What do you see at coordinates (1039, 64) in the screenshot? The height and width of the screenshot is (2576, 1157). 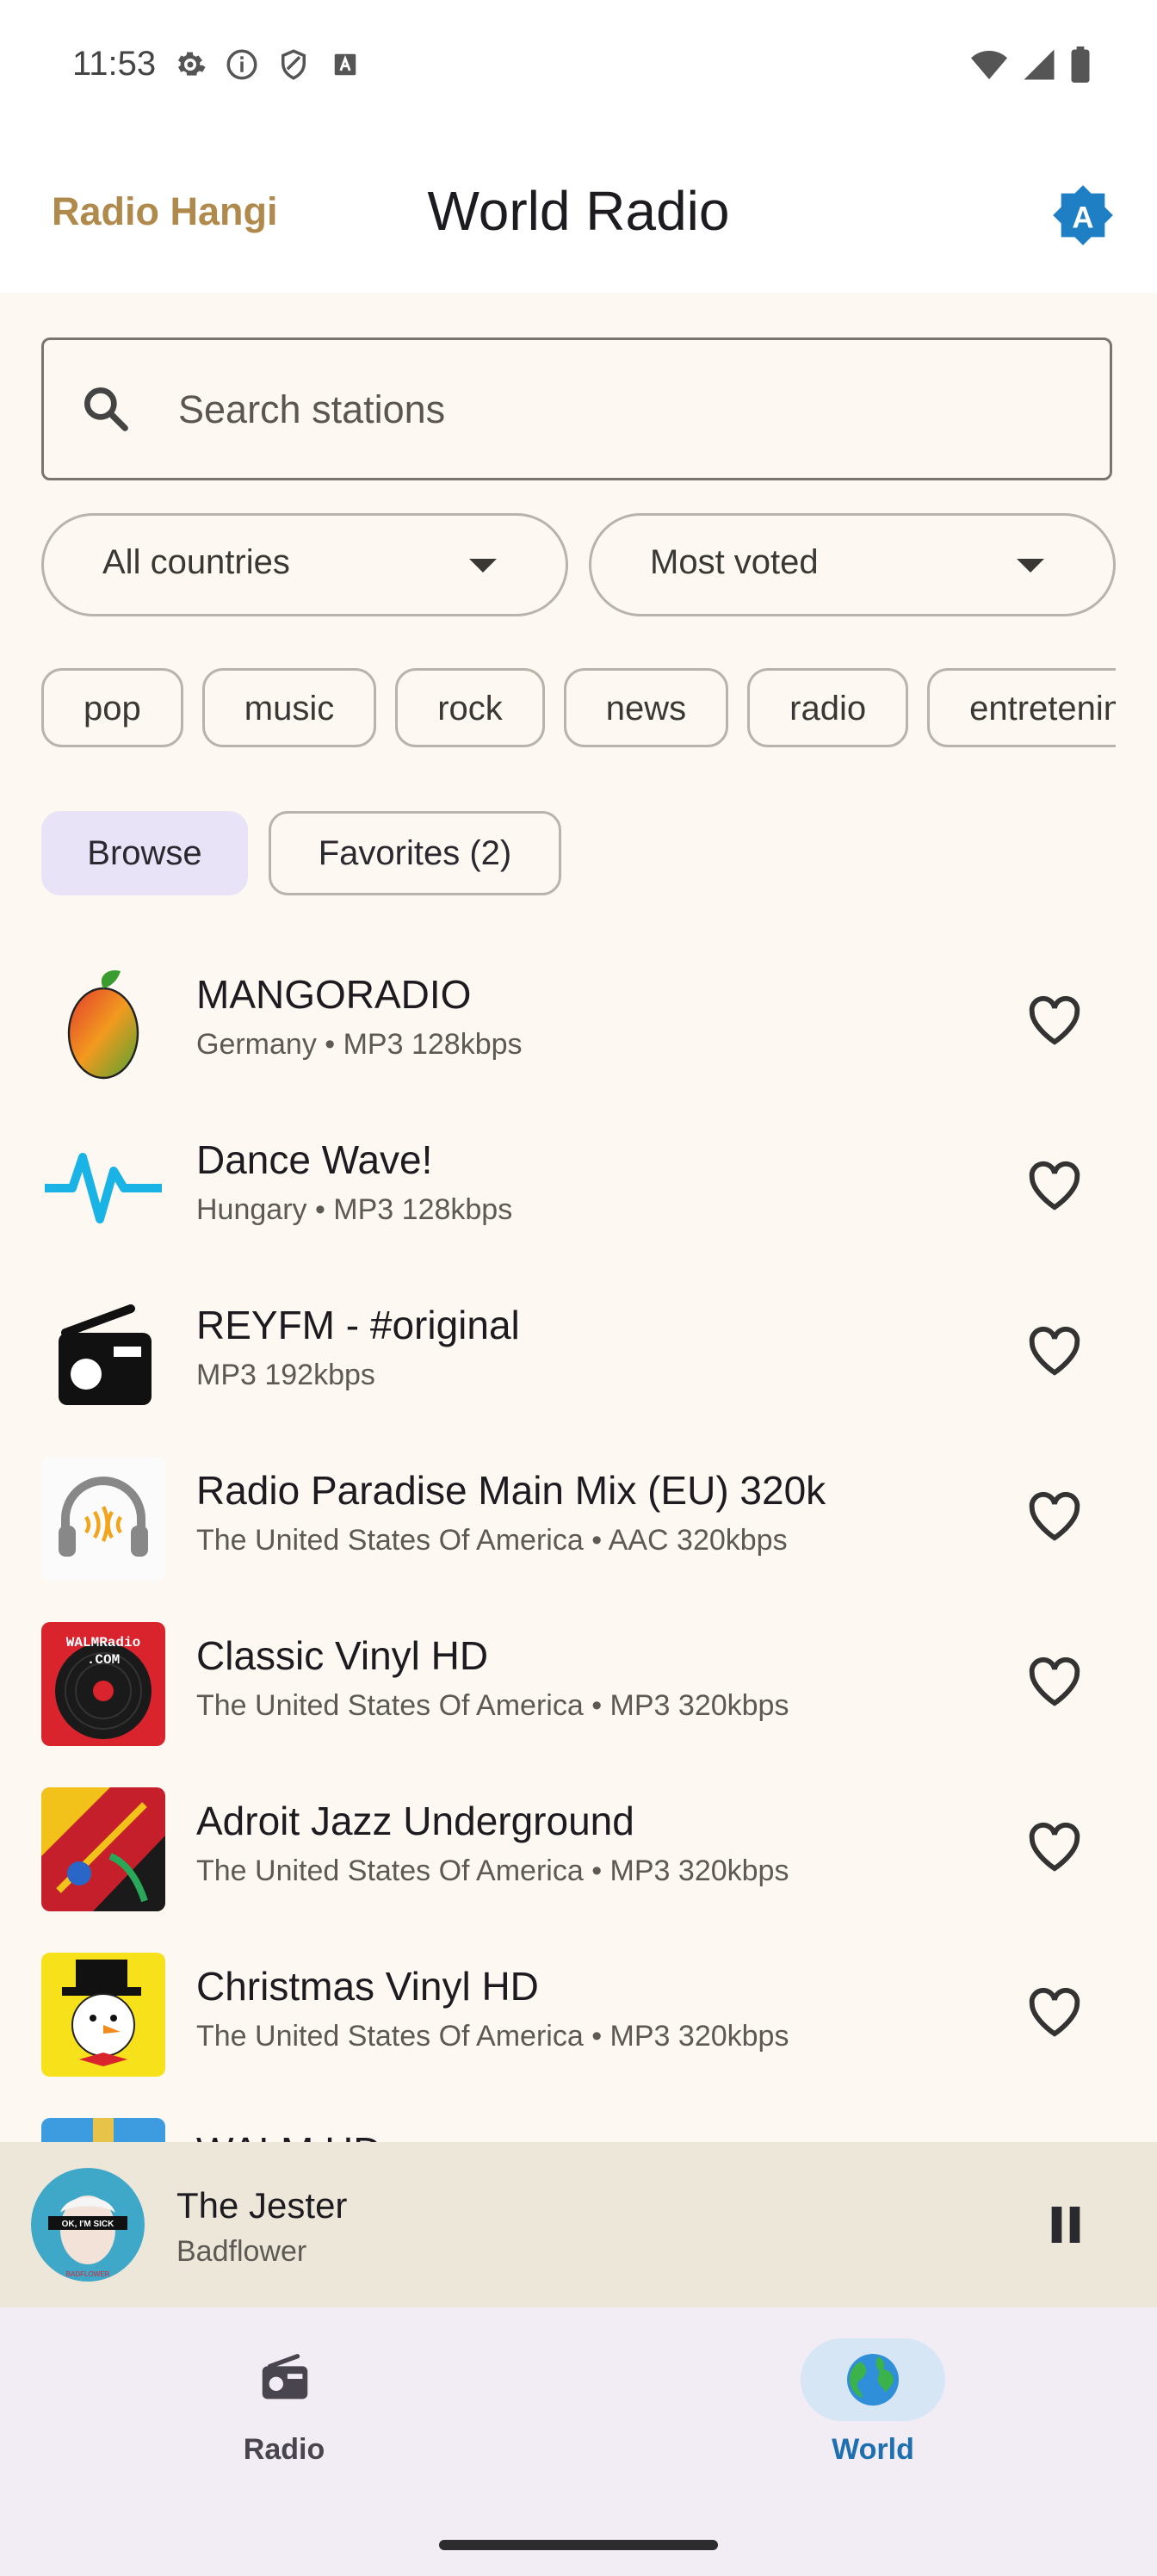 I see `signal-icon` at bounding box center [1039, 64].